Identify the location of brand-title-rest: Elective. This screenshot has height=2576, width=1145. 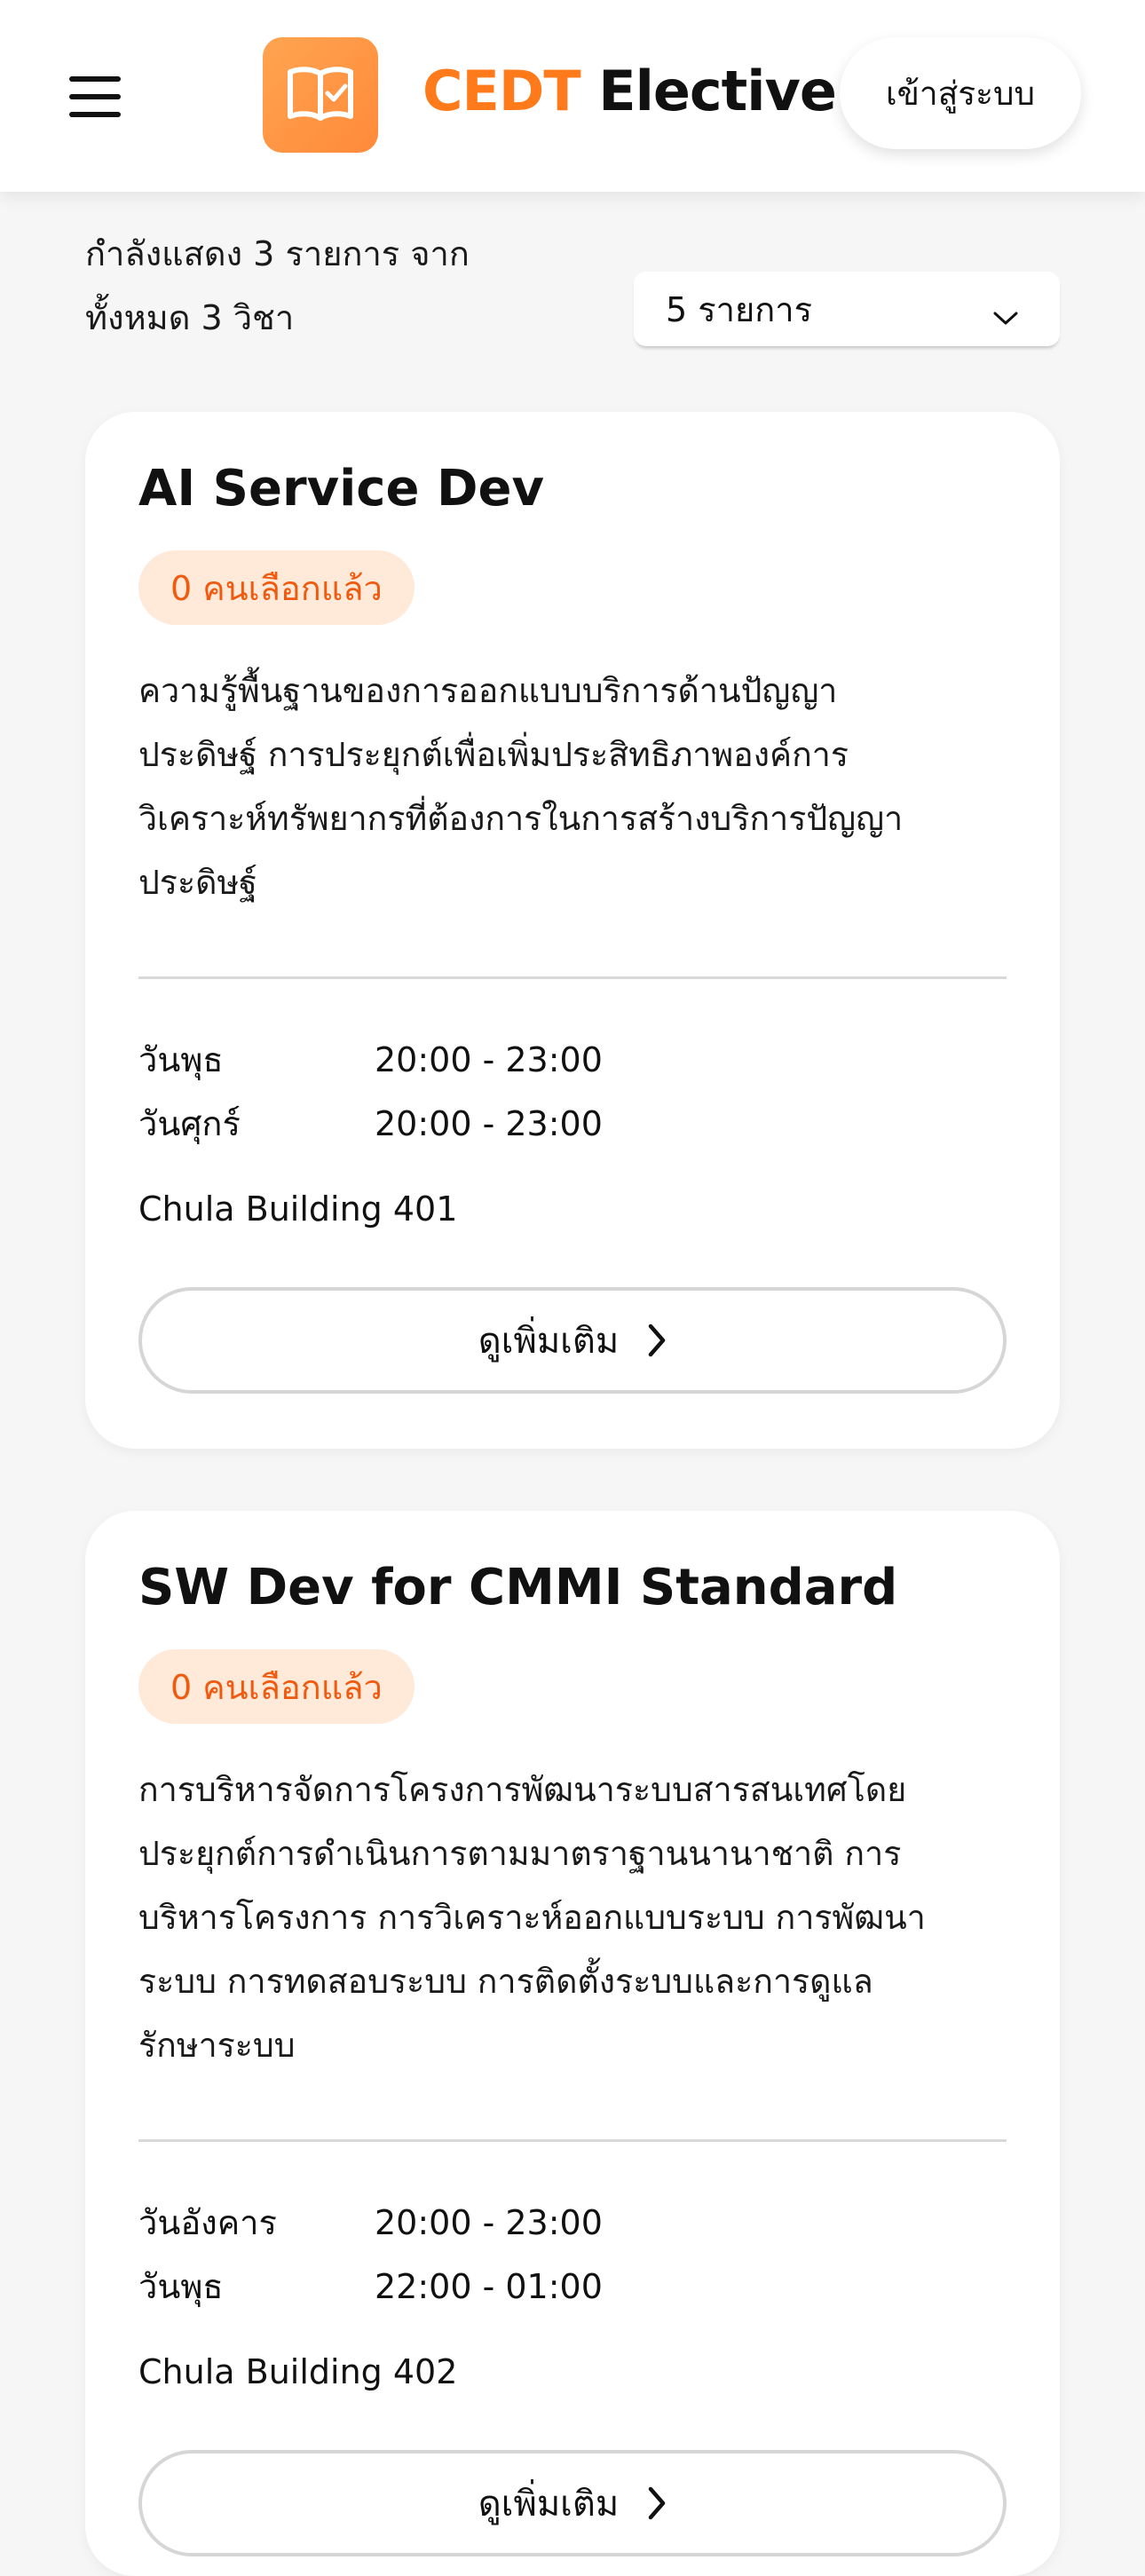
(708, 91).